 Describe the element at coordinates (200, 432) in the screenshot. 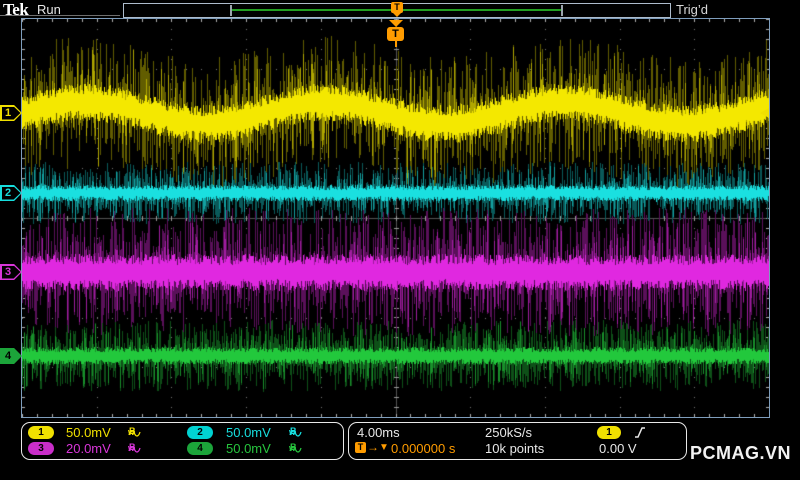

I see `channel-2-badge: 2` at that location.